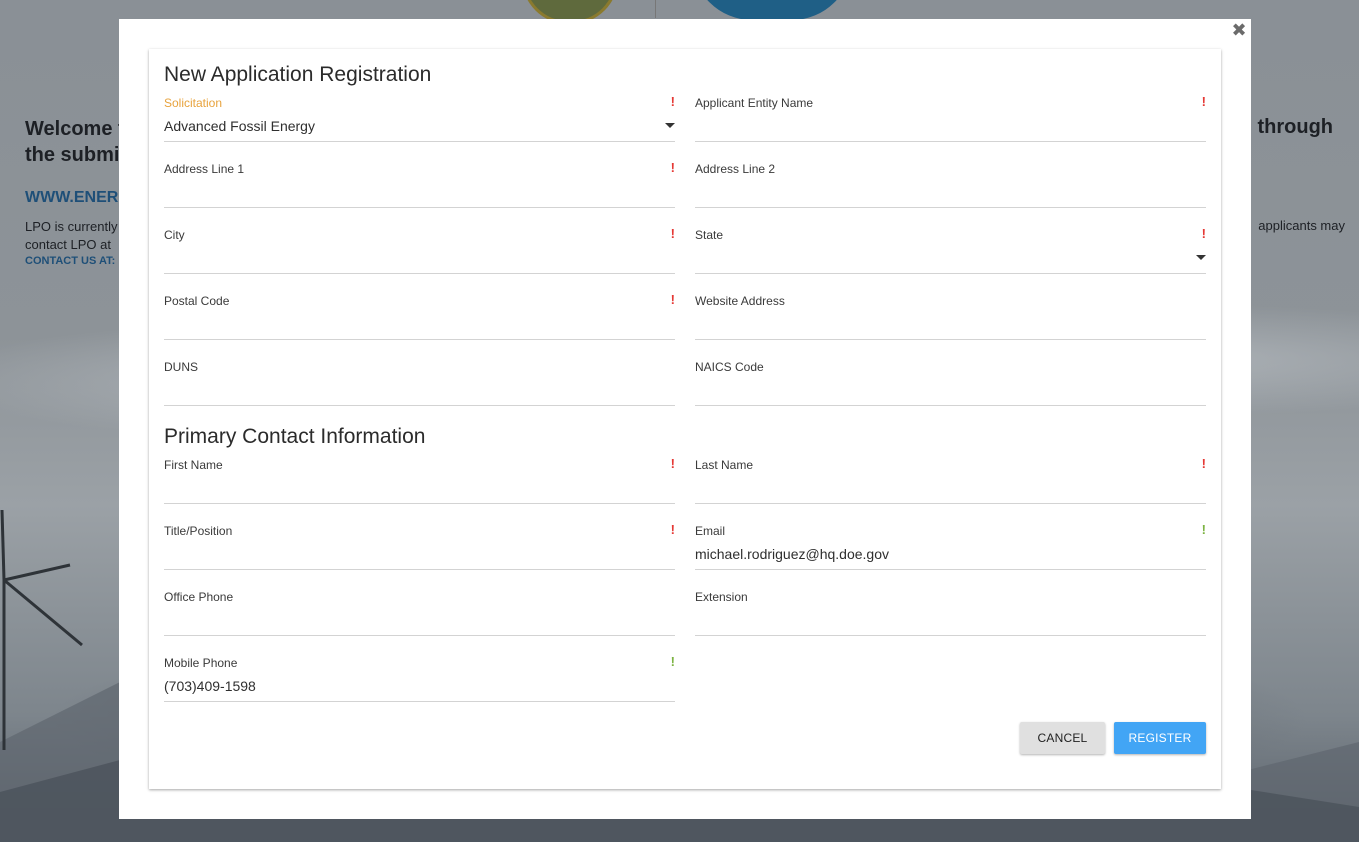 This screenshot has width=1359, height=842. Describe the element at coordinates (721, 597) in the screenshot. I see `extension-label: Extension` at that location.